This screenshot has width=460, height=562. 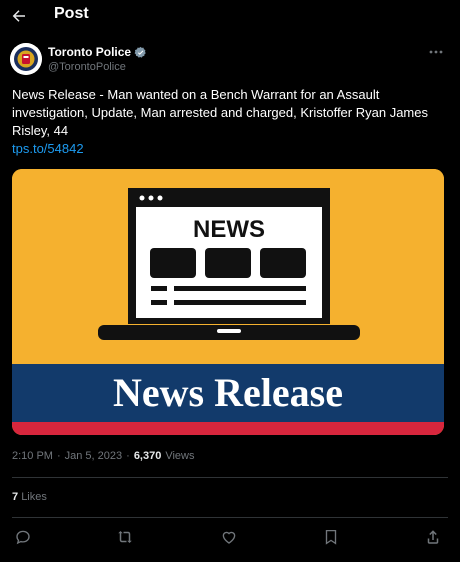 I want to click on author-handle: @TorontoPolice, so click(x=87, y=67).